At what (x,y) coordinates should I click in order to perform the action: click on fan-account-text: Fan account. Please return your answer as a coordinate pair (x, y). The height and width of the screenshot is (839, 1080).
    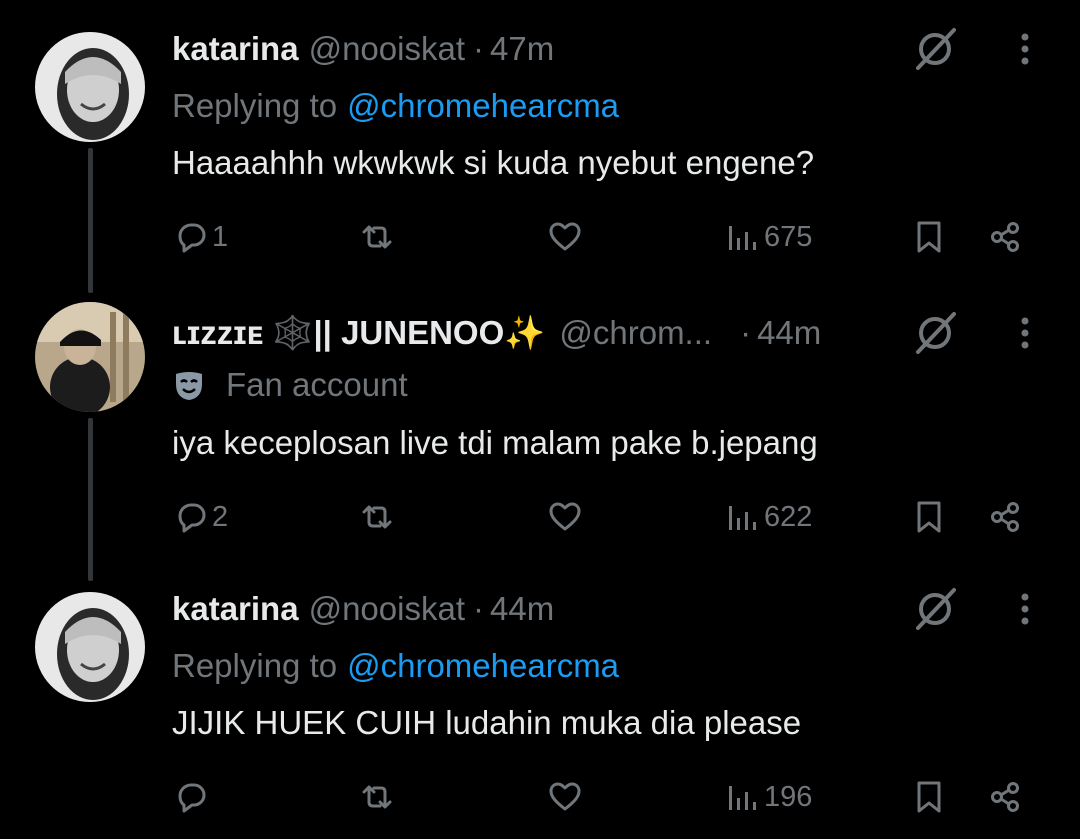
    Looking at the image, I should click on (317, 384).